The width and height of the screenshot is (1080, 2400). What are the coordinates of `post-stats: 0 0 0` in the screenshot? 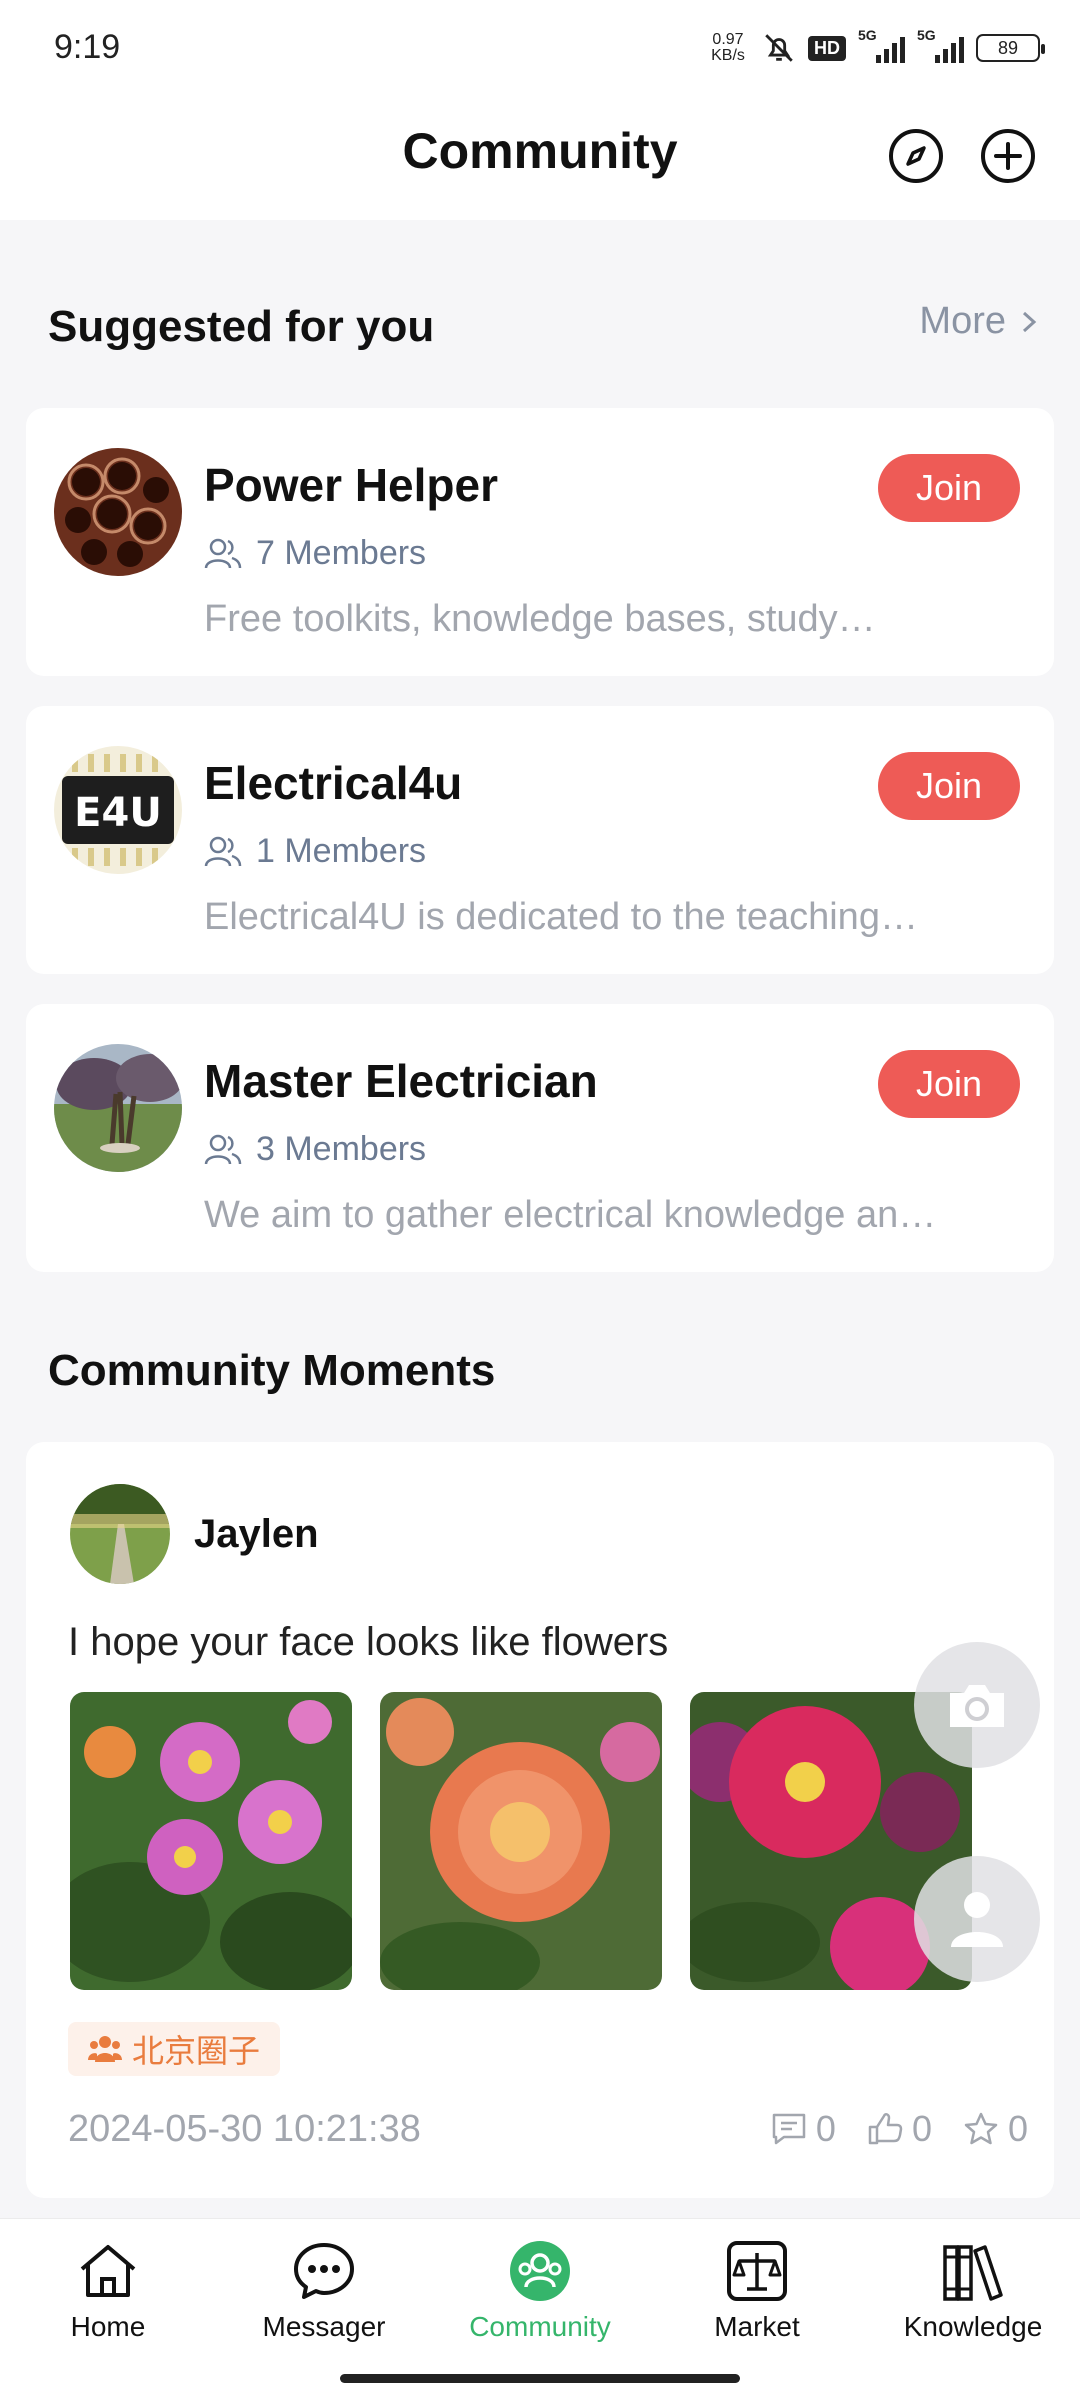 It's located at (899, 2129).